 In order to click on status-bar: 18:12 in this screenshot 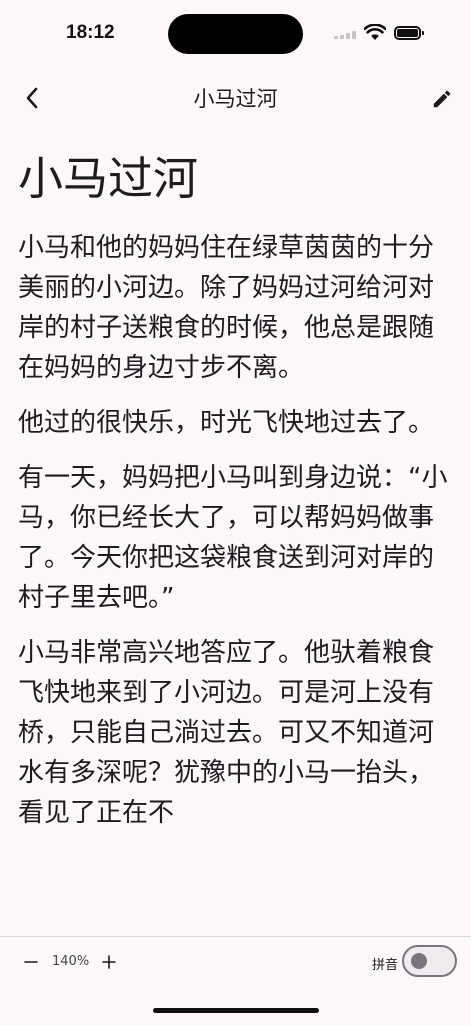, I will do `click(235, 32)`.